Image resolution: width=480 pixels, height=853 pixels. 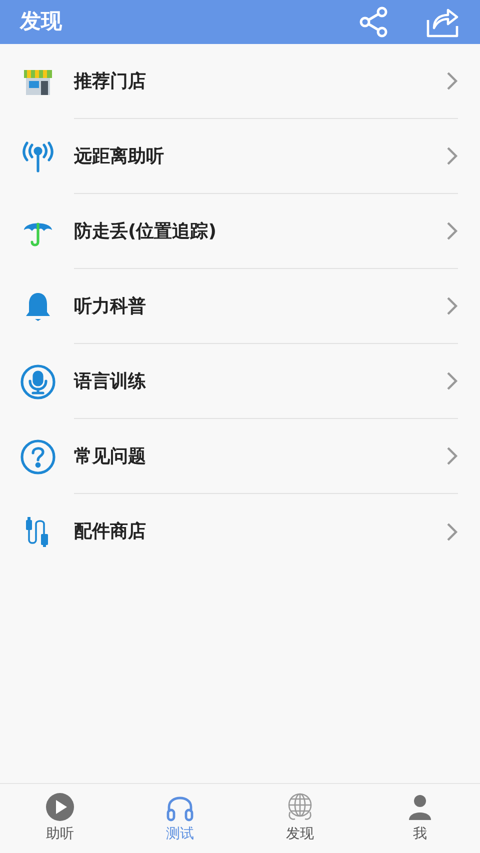 What do you see at coordinates (41, 22) in the screenshot?
I see `page-title: 发现` at bounding box center [41, 22].